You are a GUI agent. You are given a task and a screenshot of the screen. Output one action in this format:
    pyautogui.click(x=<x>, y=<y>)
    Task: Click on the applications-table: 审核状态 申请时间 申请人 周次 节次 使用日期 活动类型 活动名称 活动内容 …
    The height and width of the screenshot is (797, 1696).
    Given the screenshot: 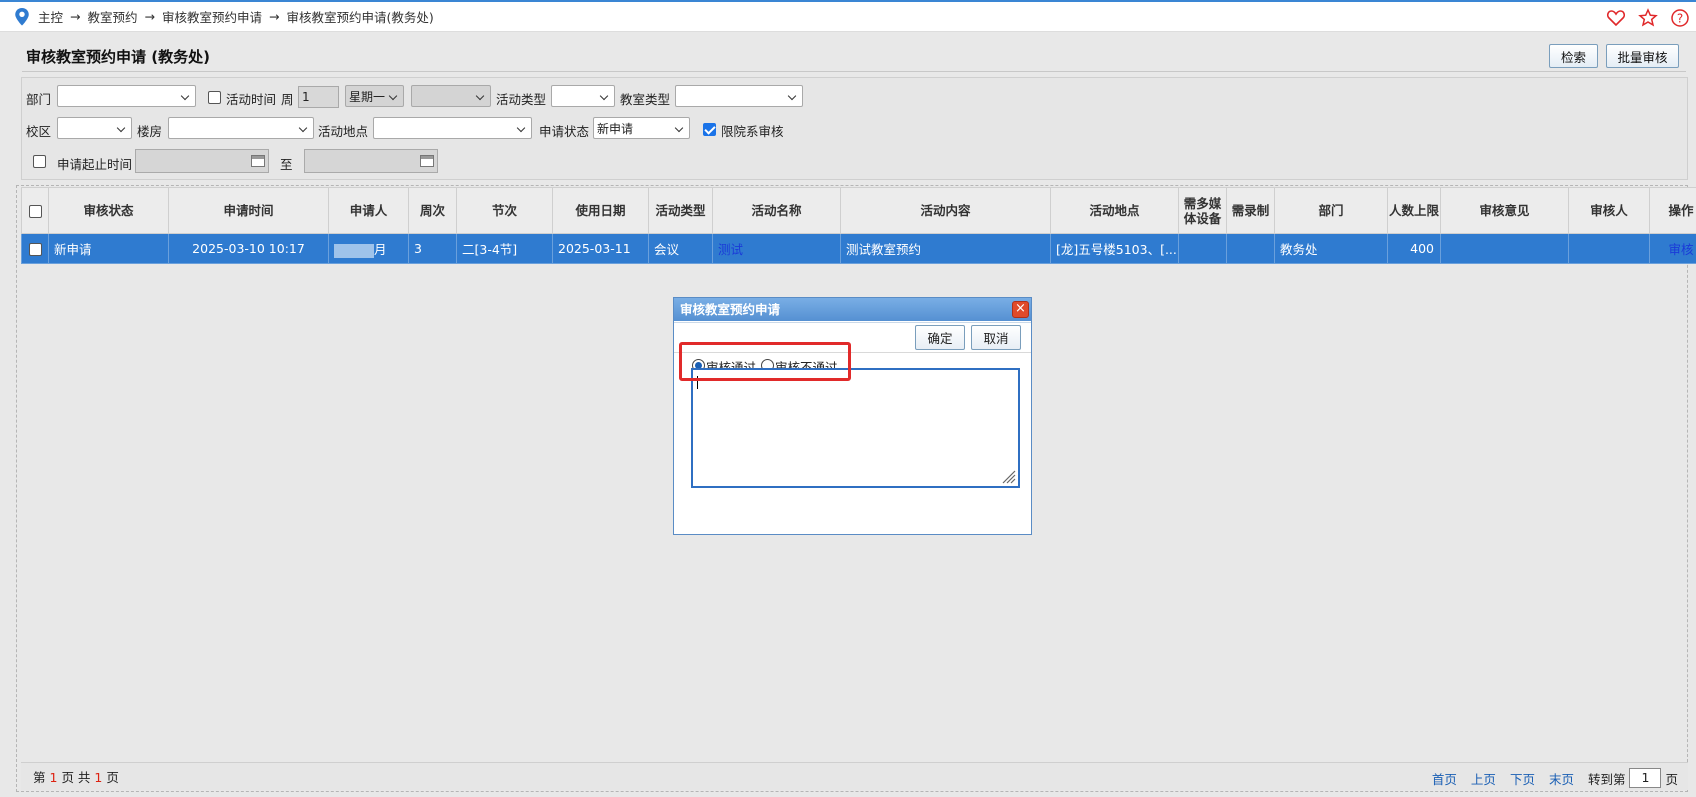 What is the action you would take?
    pyautogui.click(x=858, y=225)
    